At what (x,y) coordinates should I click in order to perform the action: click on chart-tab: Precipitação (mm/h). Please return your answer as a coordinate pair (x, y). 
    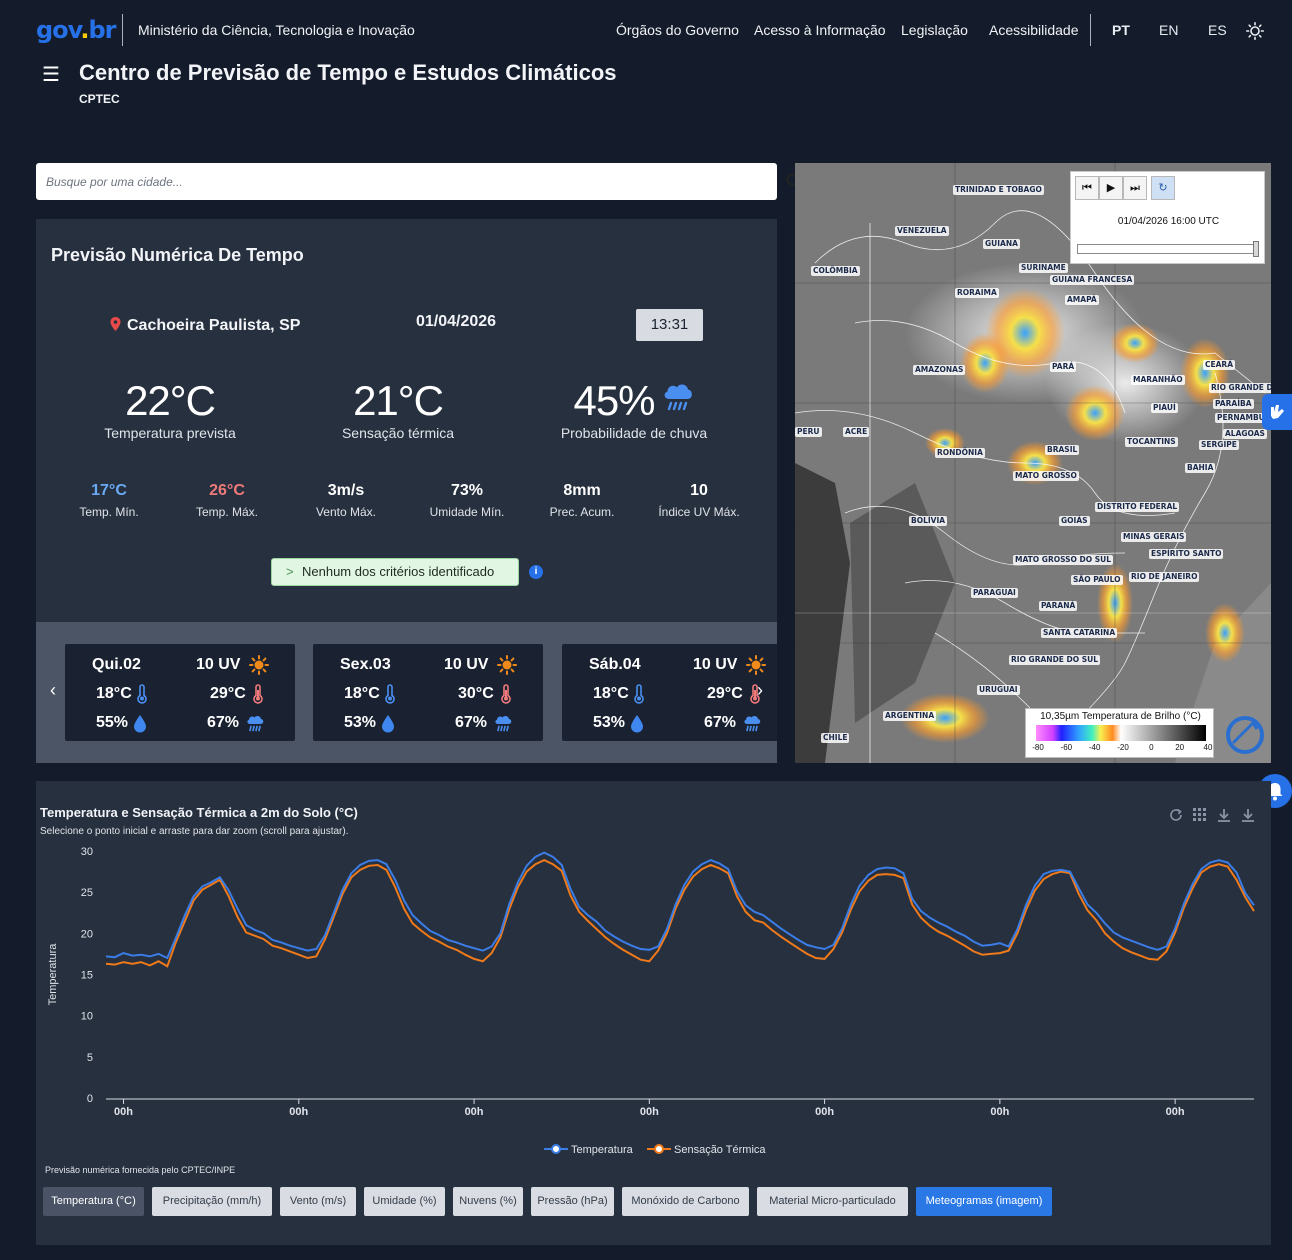
    Looking at the image, I should click on (212, 1201).